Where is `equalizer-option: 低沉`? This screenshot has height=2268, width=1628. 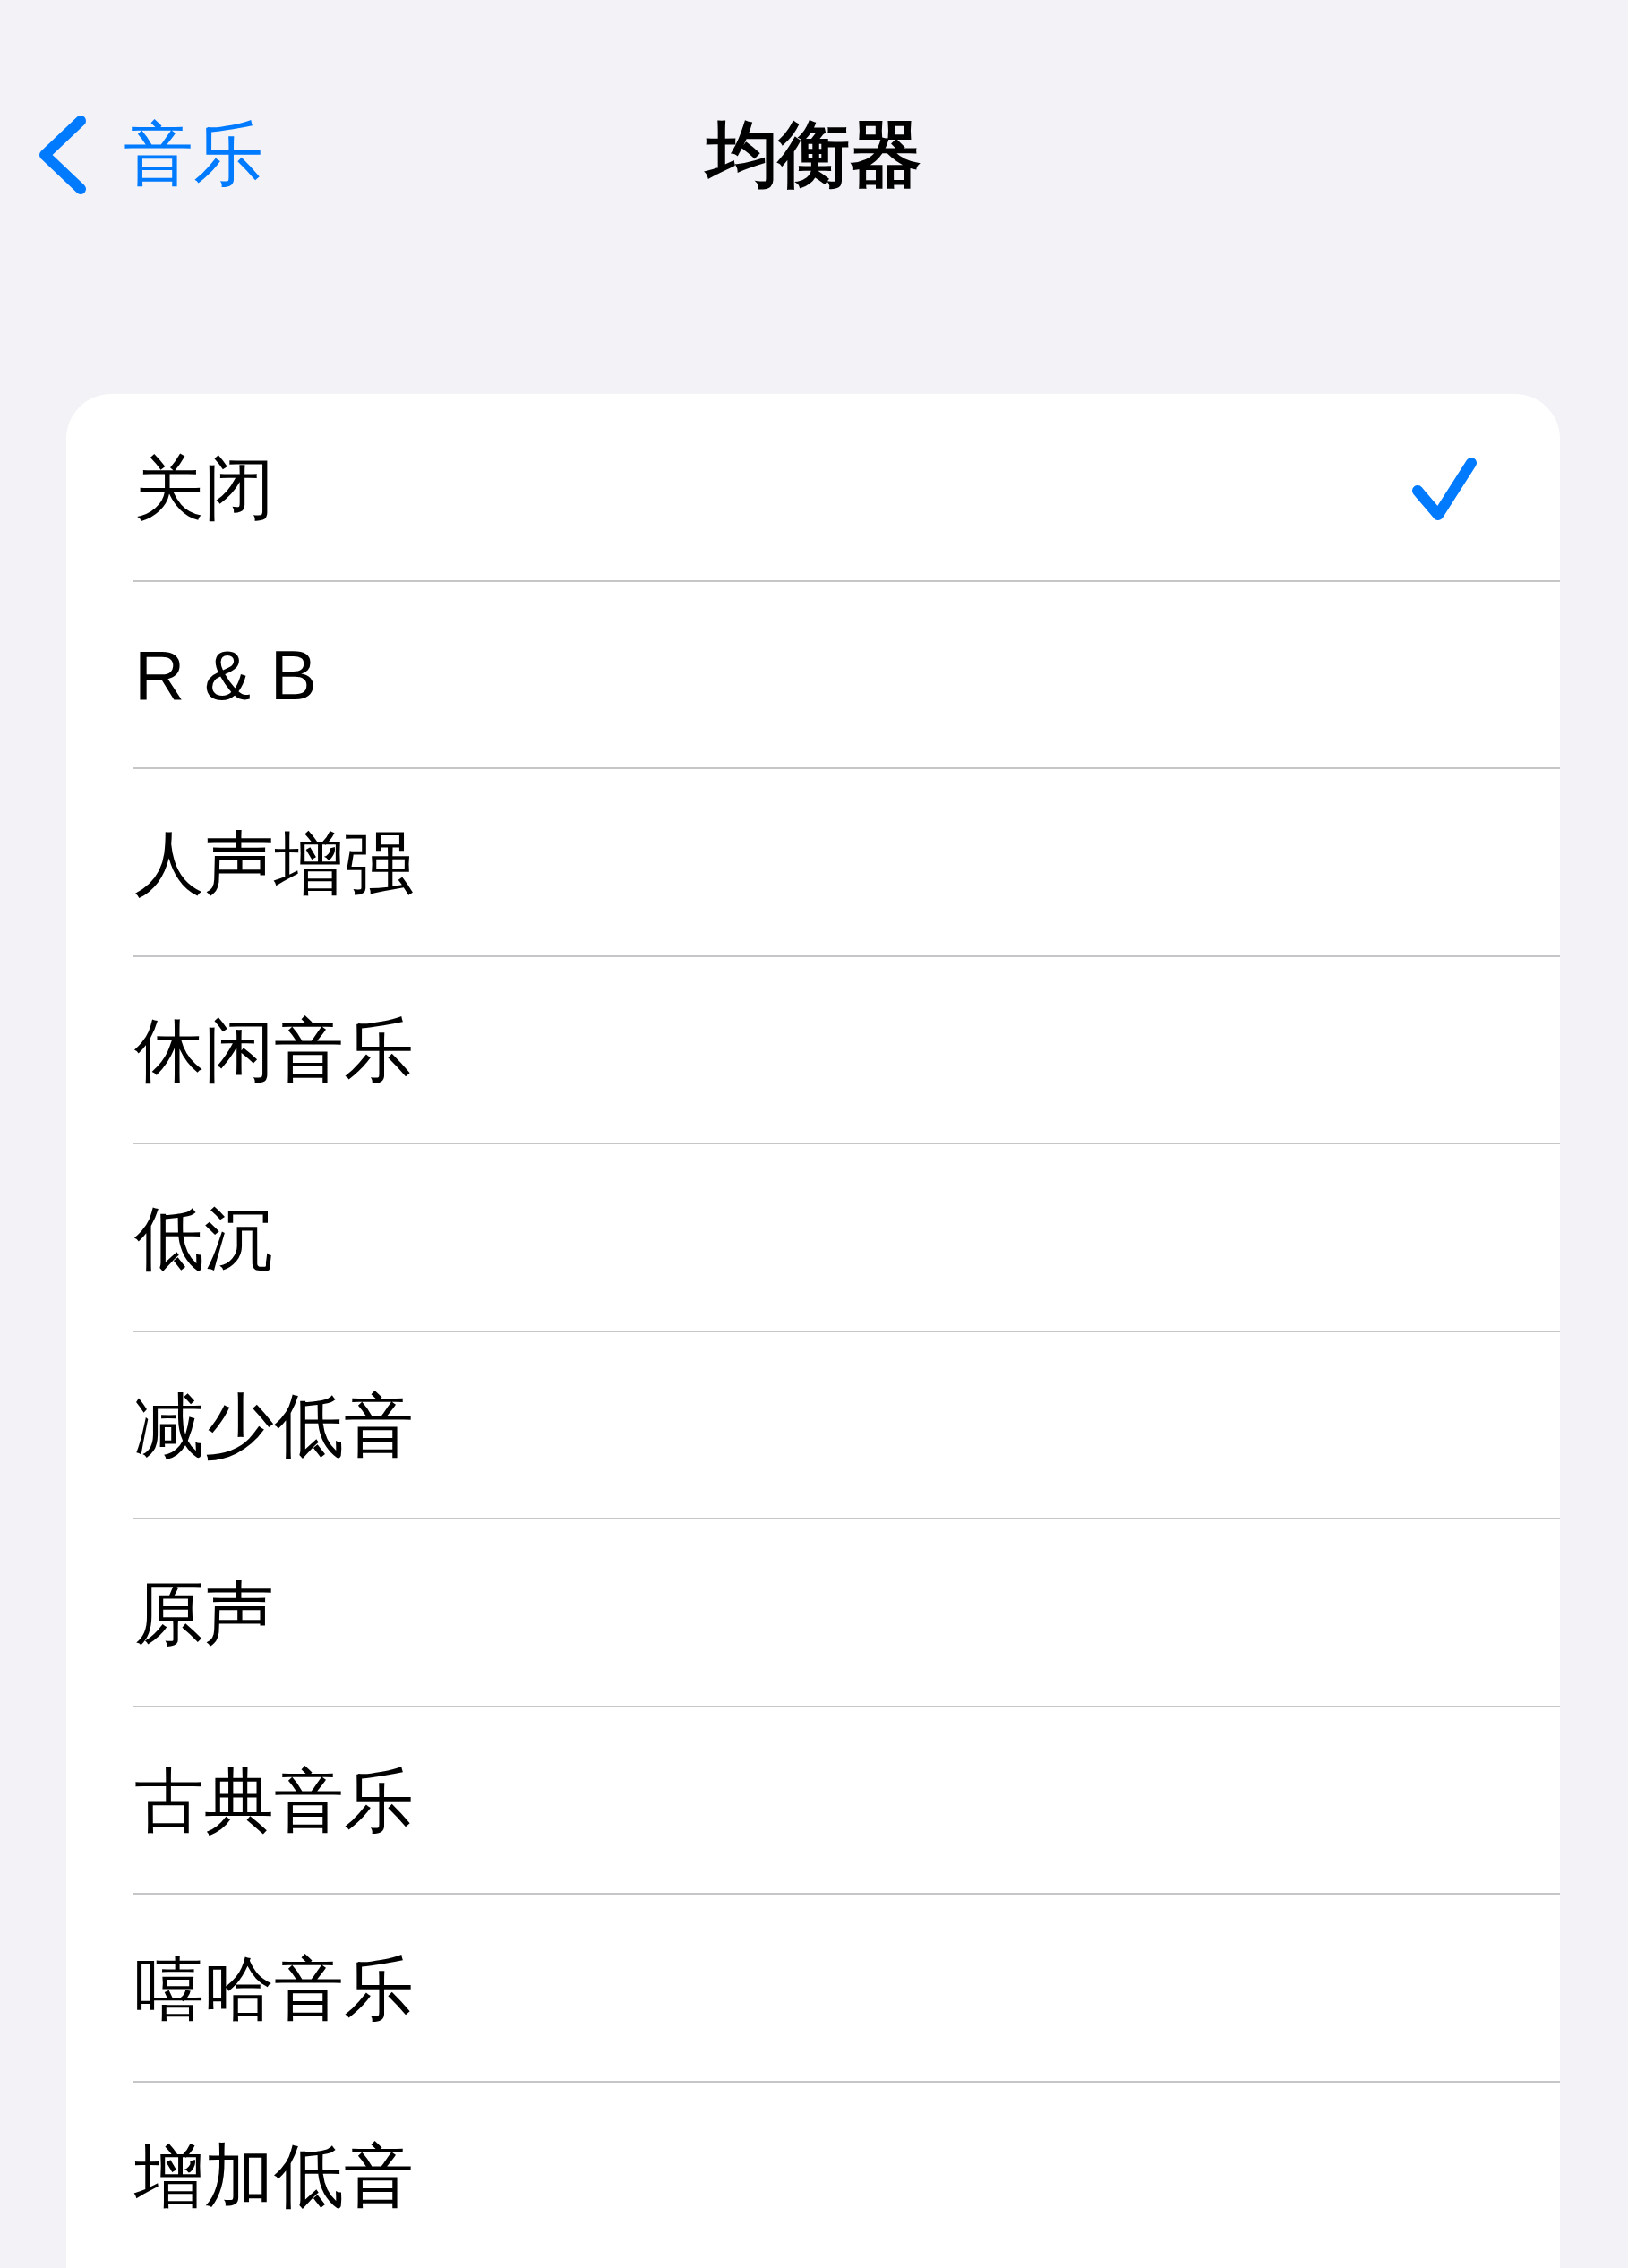 equalizer-option: 低沉 is located at coordinates (813, 1237).